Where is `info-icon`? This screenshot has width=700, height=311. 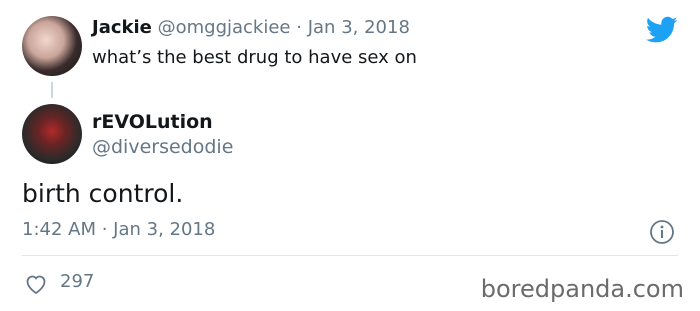 info-icon is located at coordinates (662, 232).